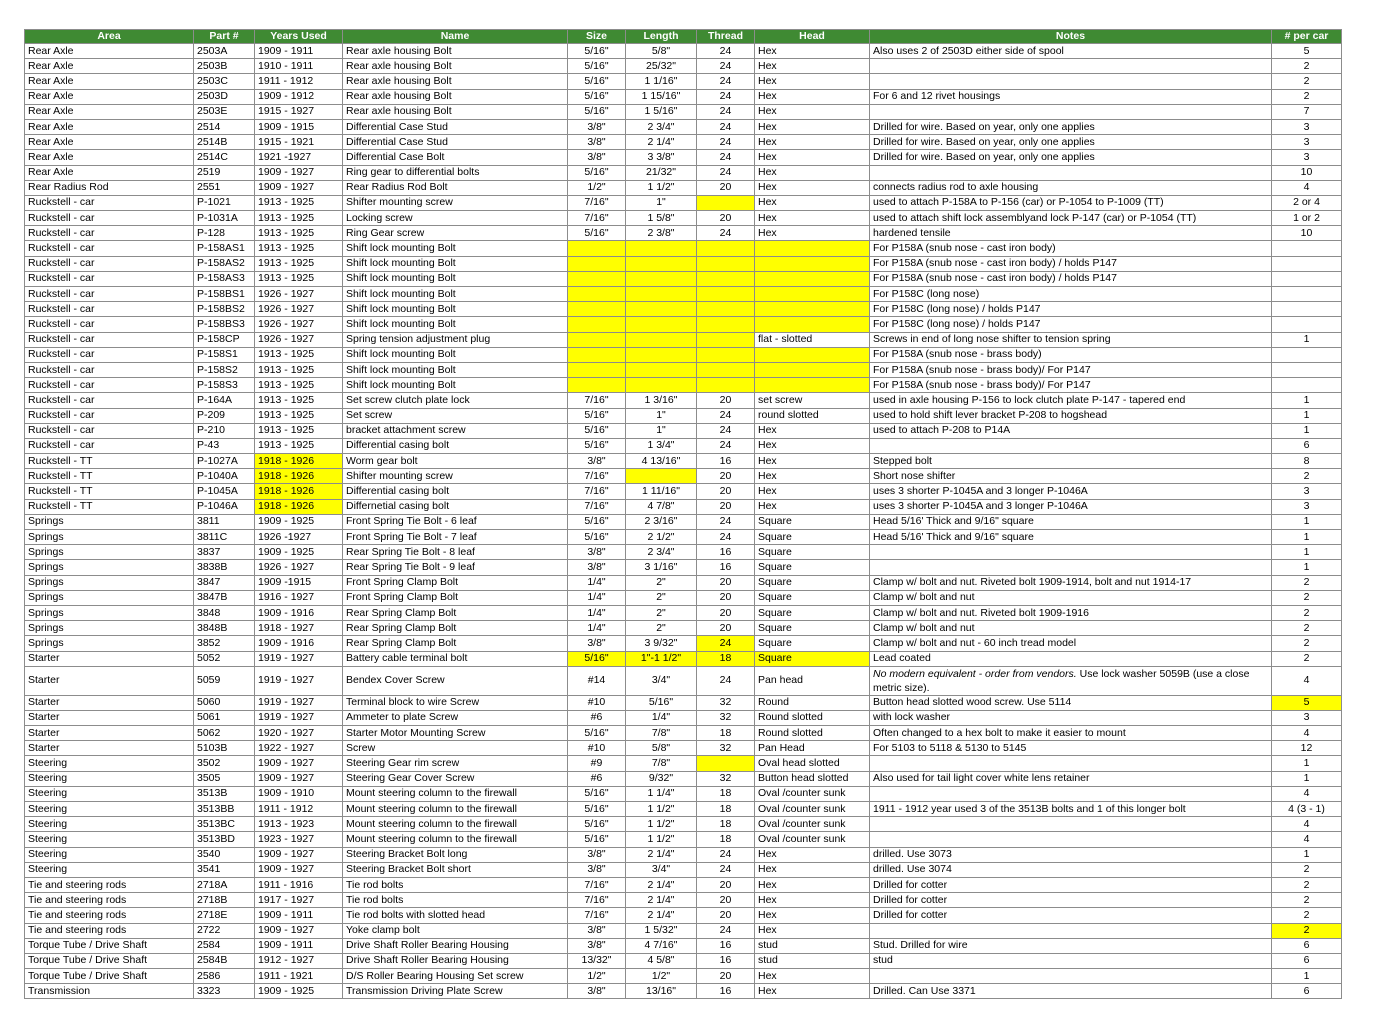 This screenshot has width=1373, height=1024. Describe the element at coordinates (812, 680) in the screenshot. I see `cell-head: Pan head` at that location.